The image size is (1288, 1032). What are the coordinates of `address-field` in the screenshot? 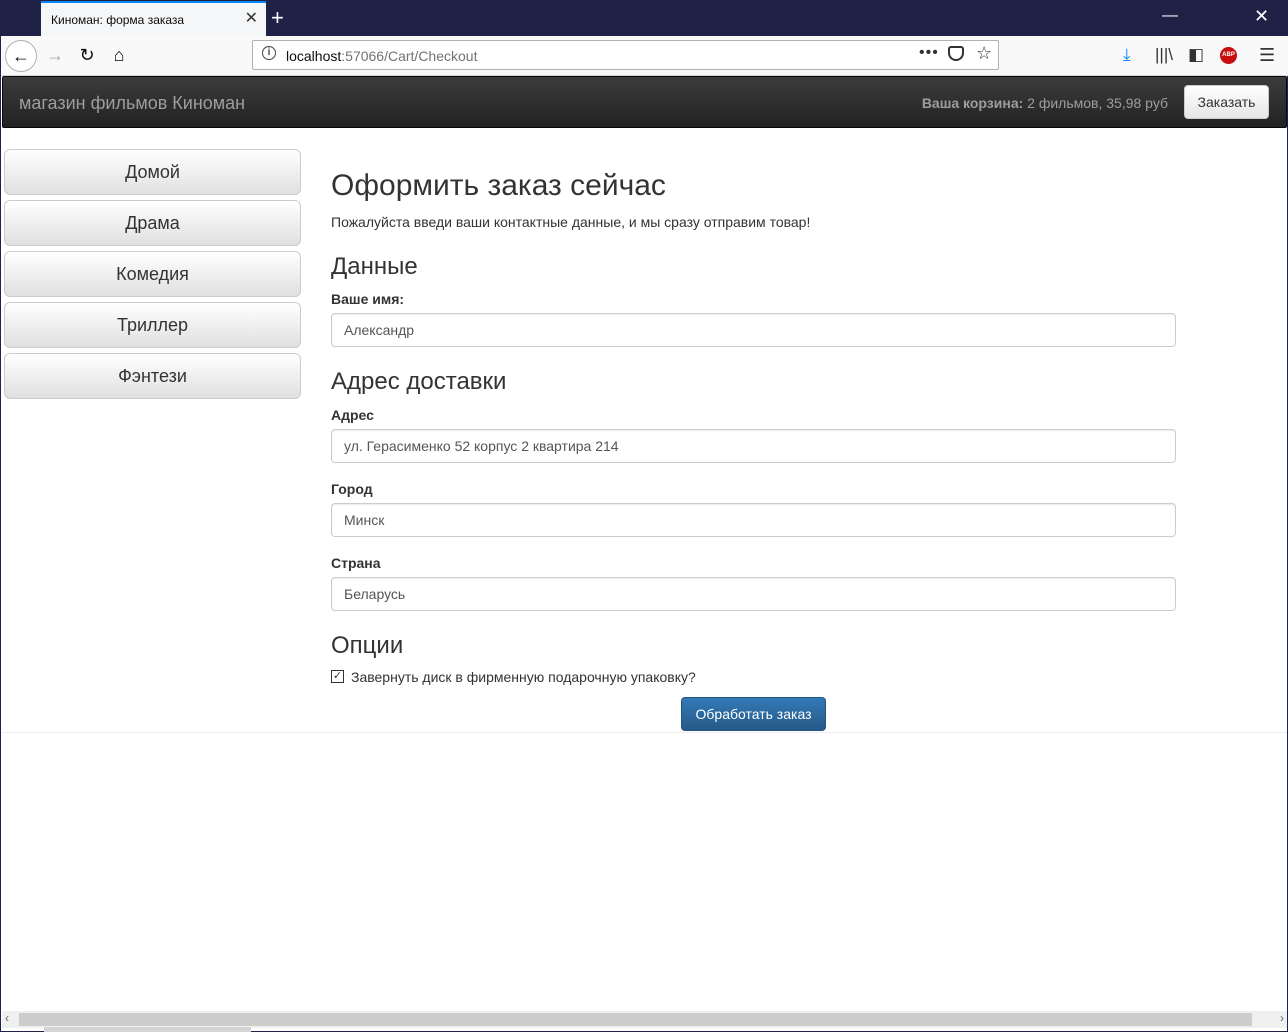 It's located at (753, 446).